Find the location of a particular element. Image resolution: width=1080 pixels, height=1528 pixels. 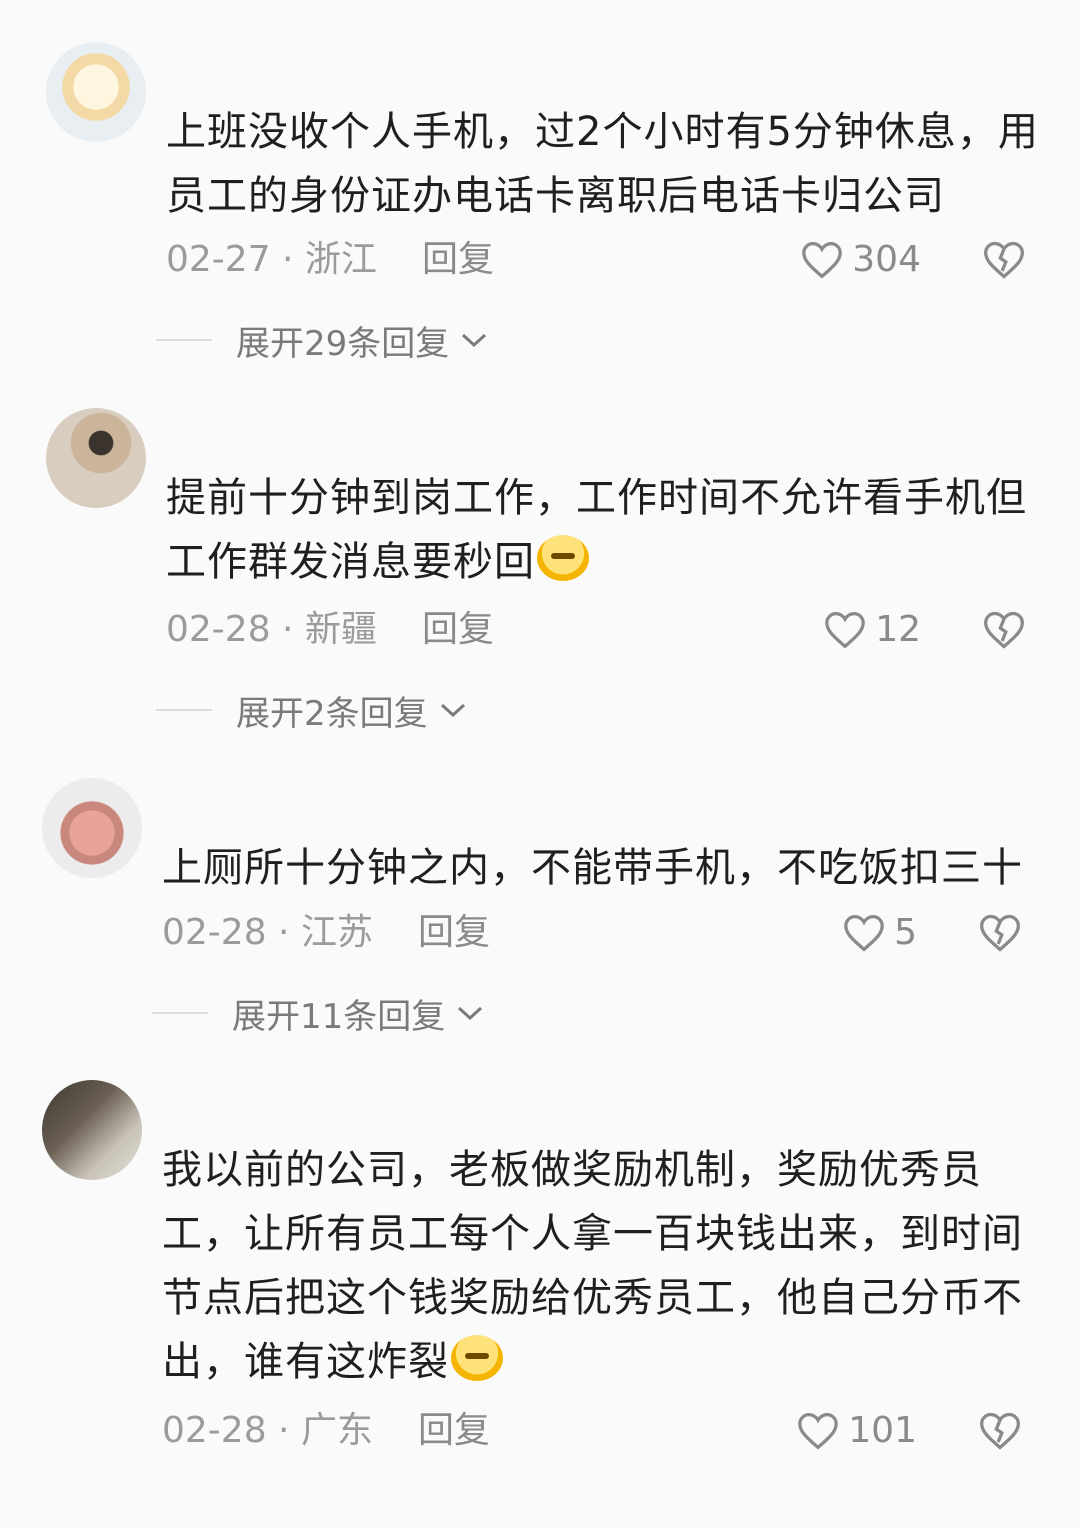

expand-replies-button: 展开11条回复 is located at coordinates (318, 1013).